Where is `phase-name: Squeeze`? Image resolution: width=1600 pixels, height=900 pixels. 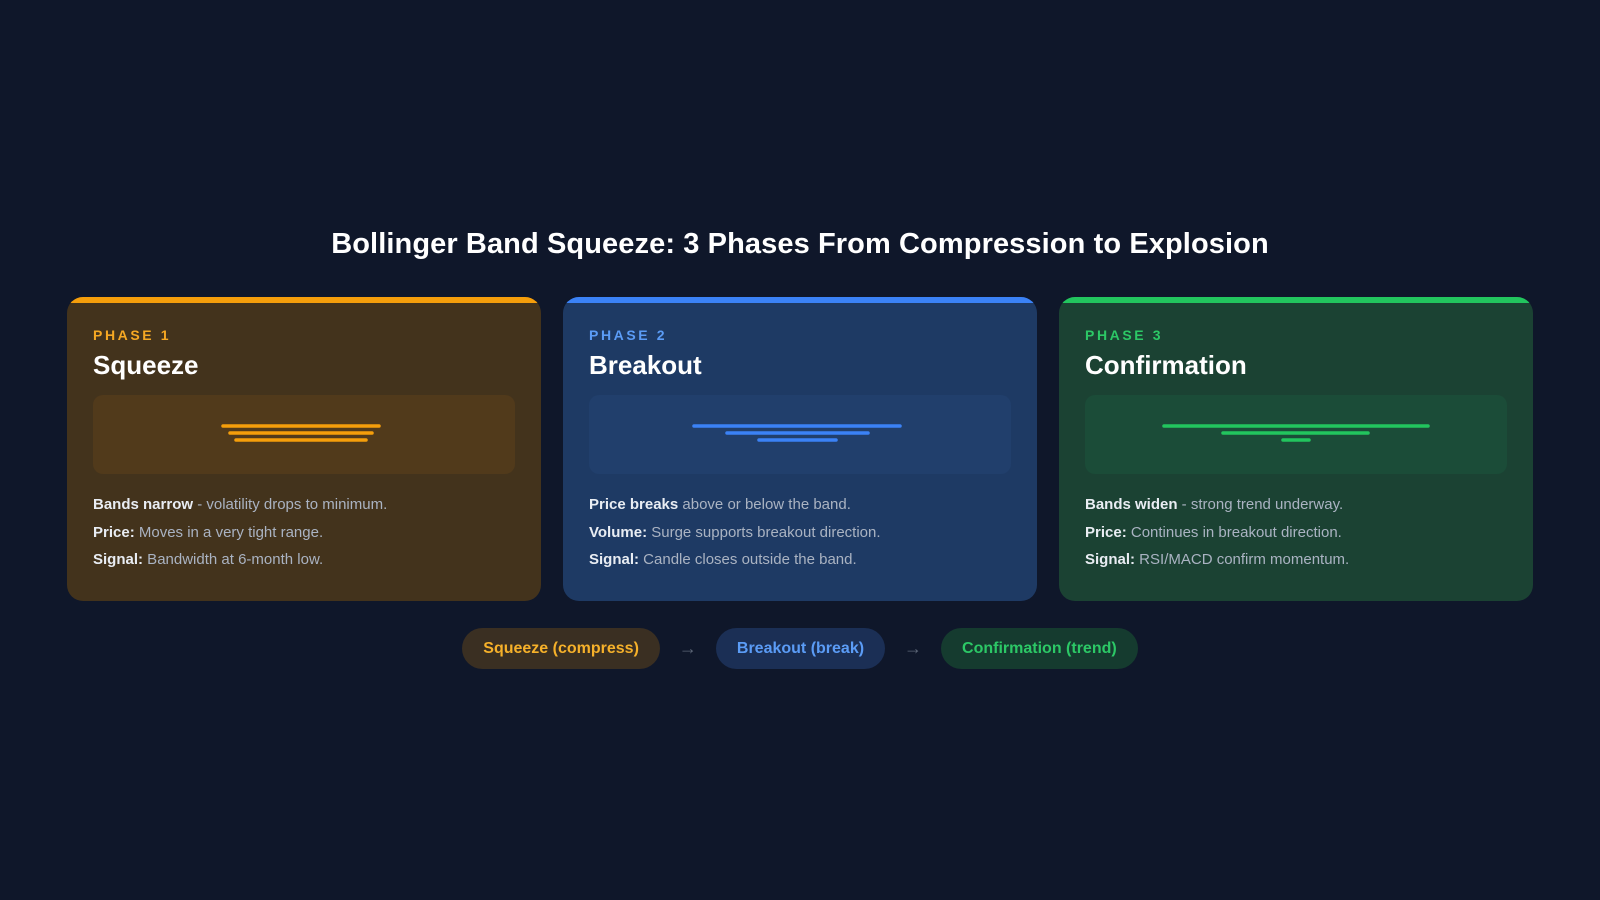 phase-name: Squeeze is located at coordinates (146, 365).